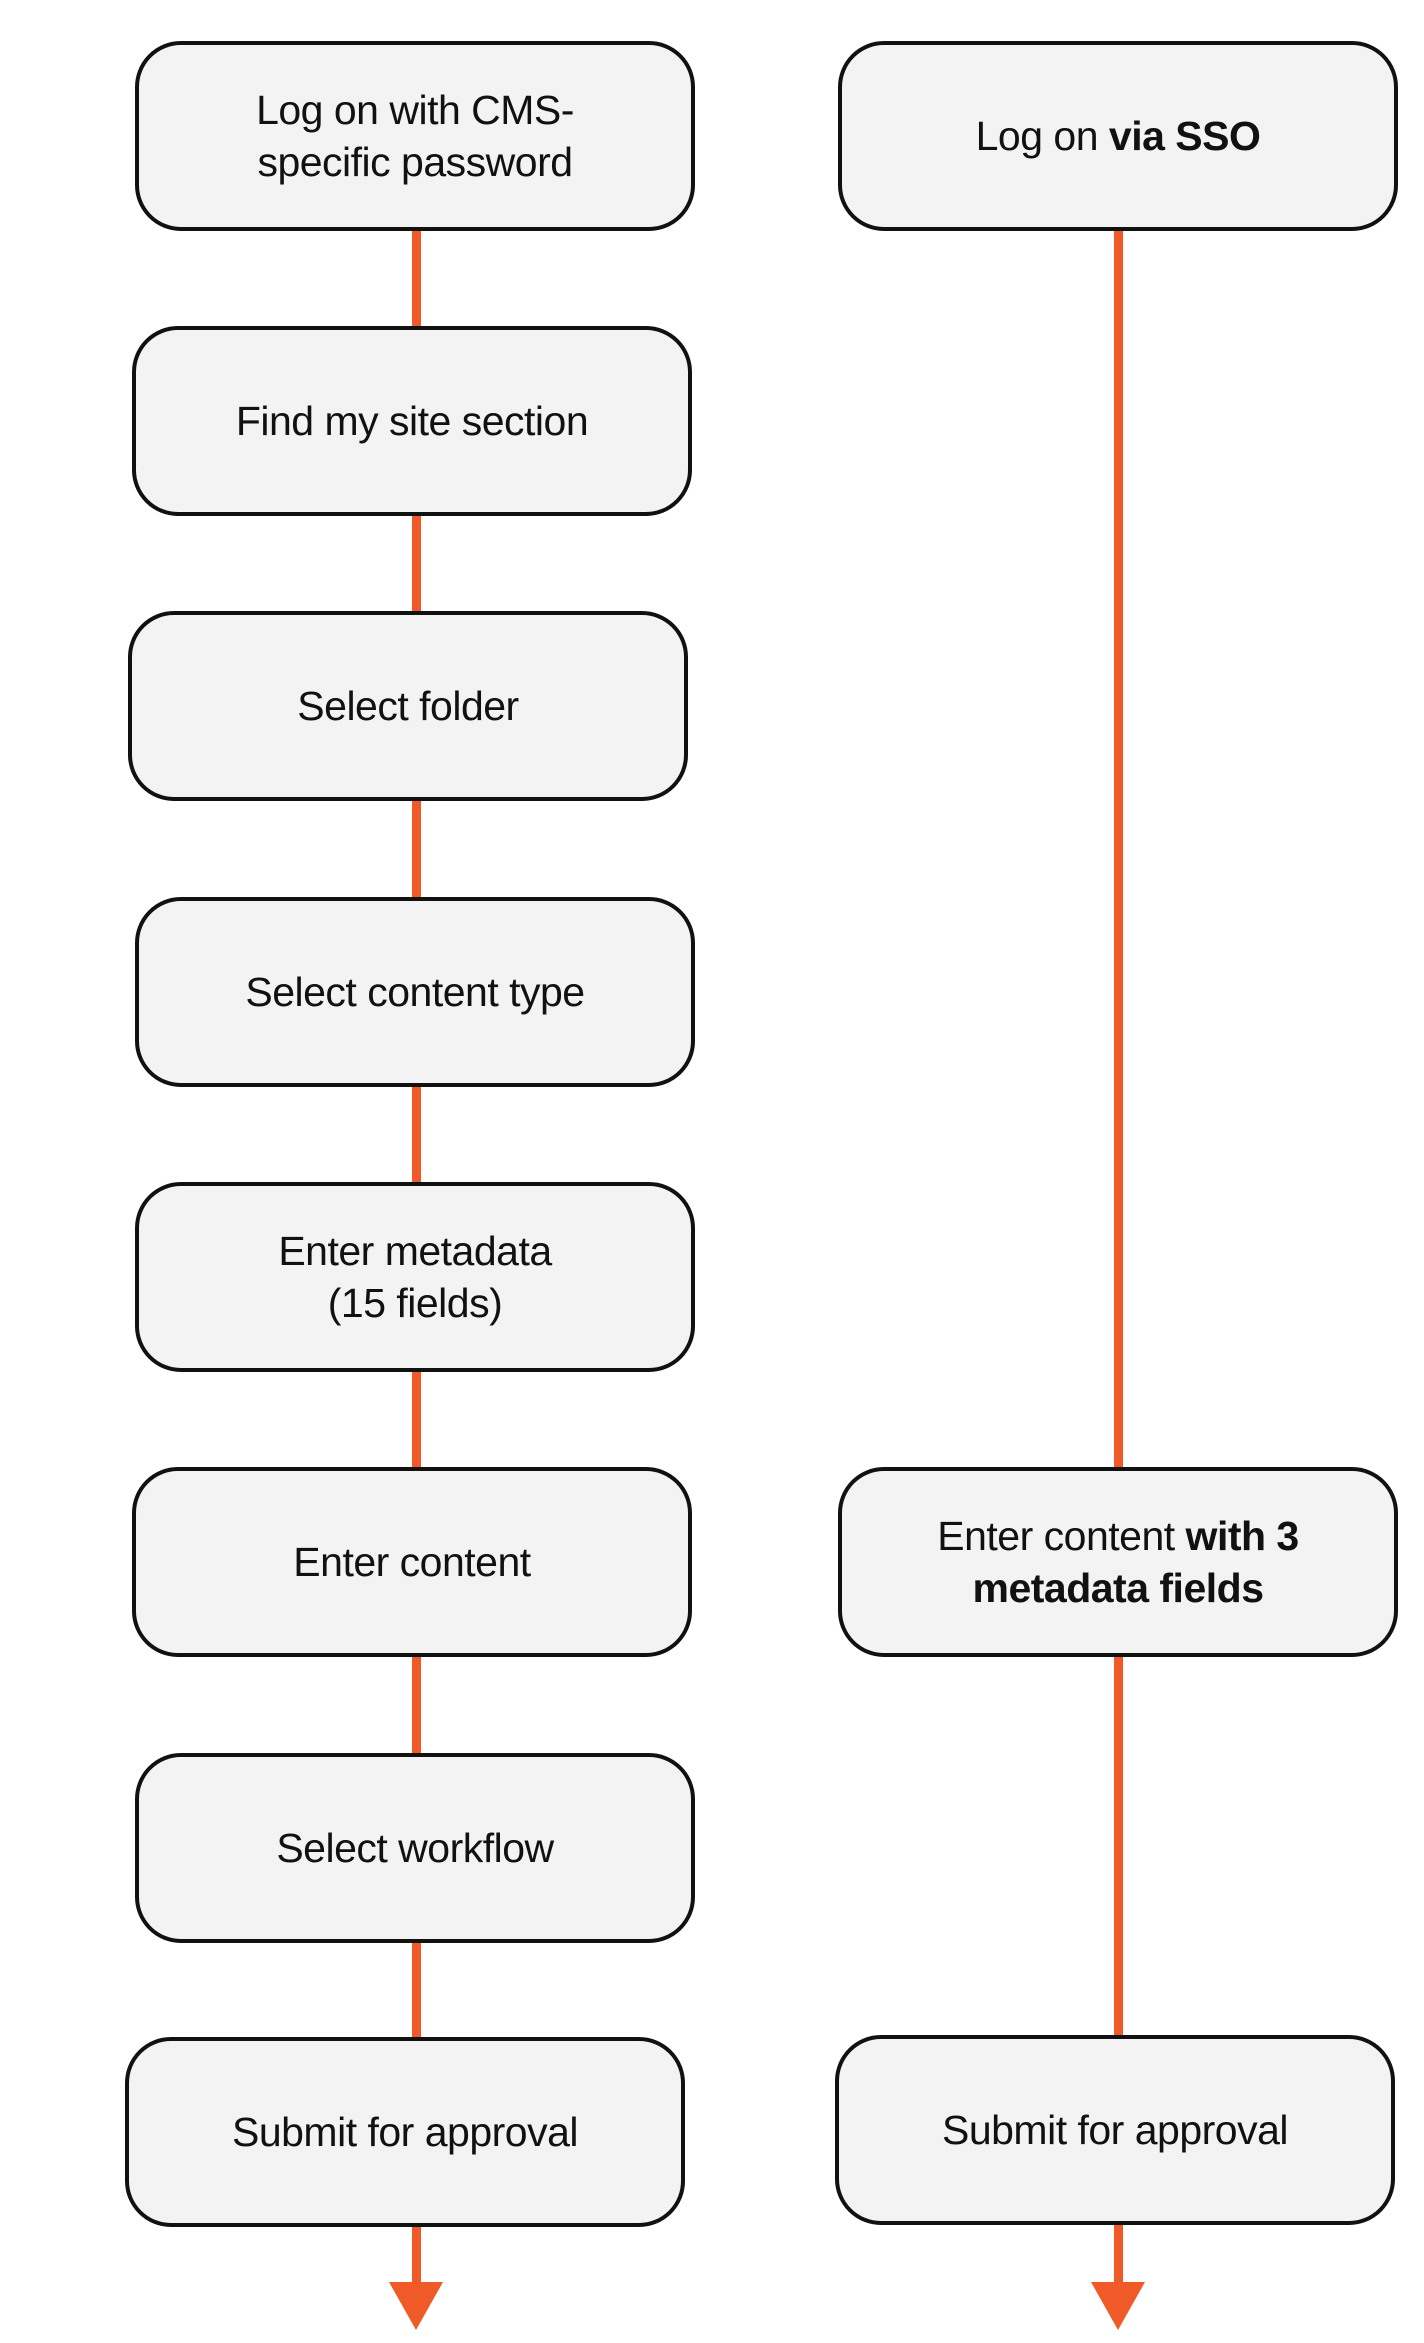  I want to click on left-step-5: Enter metadata (15 fields), so click(415, 1277).